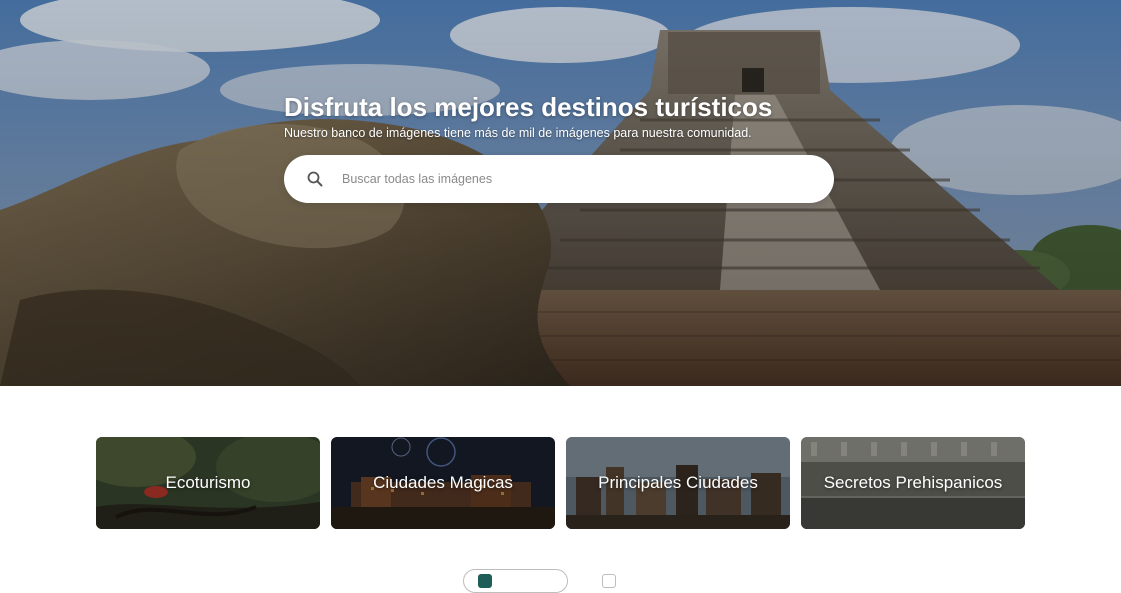  I want to click on category-label: Ecoturismo, so click(208, 482).